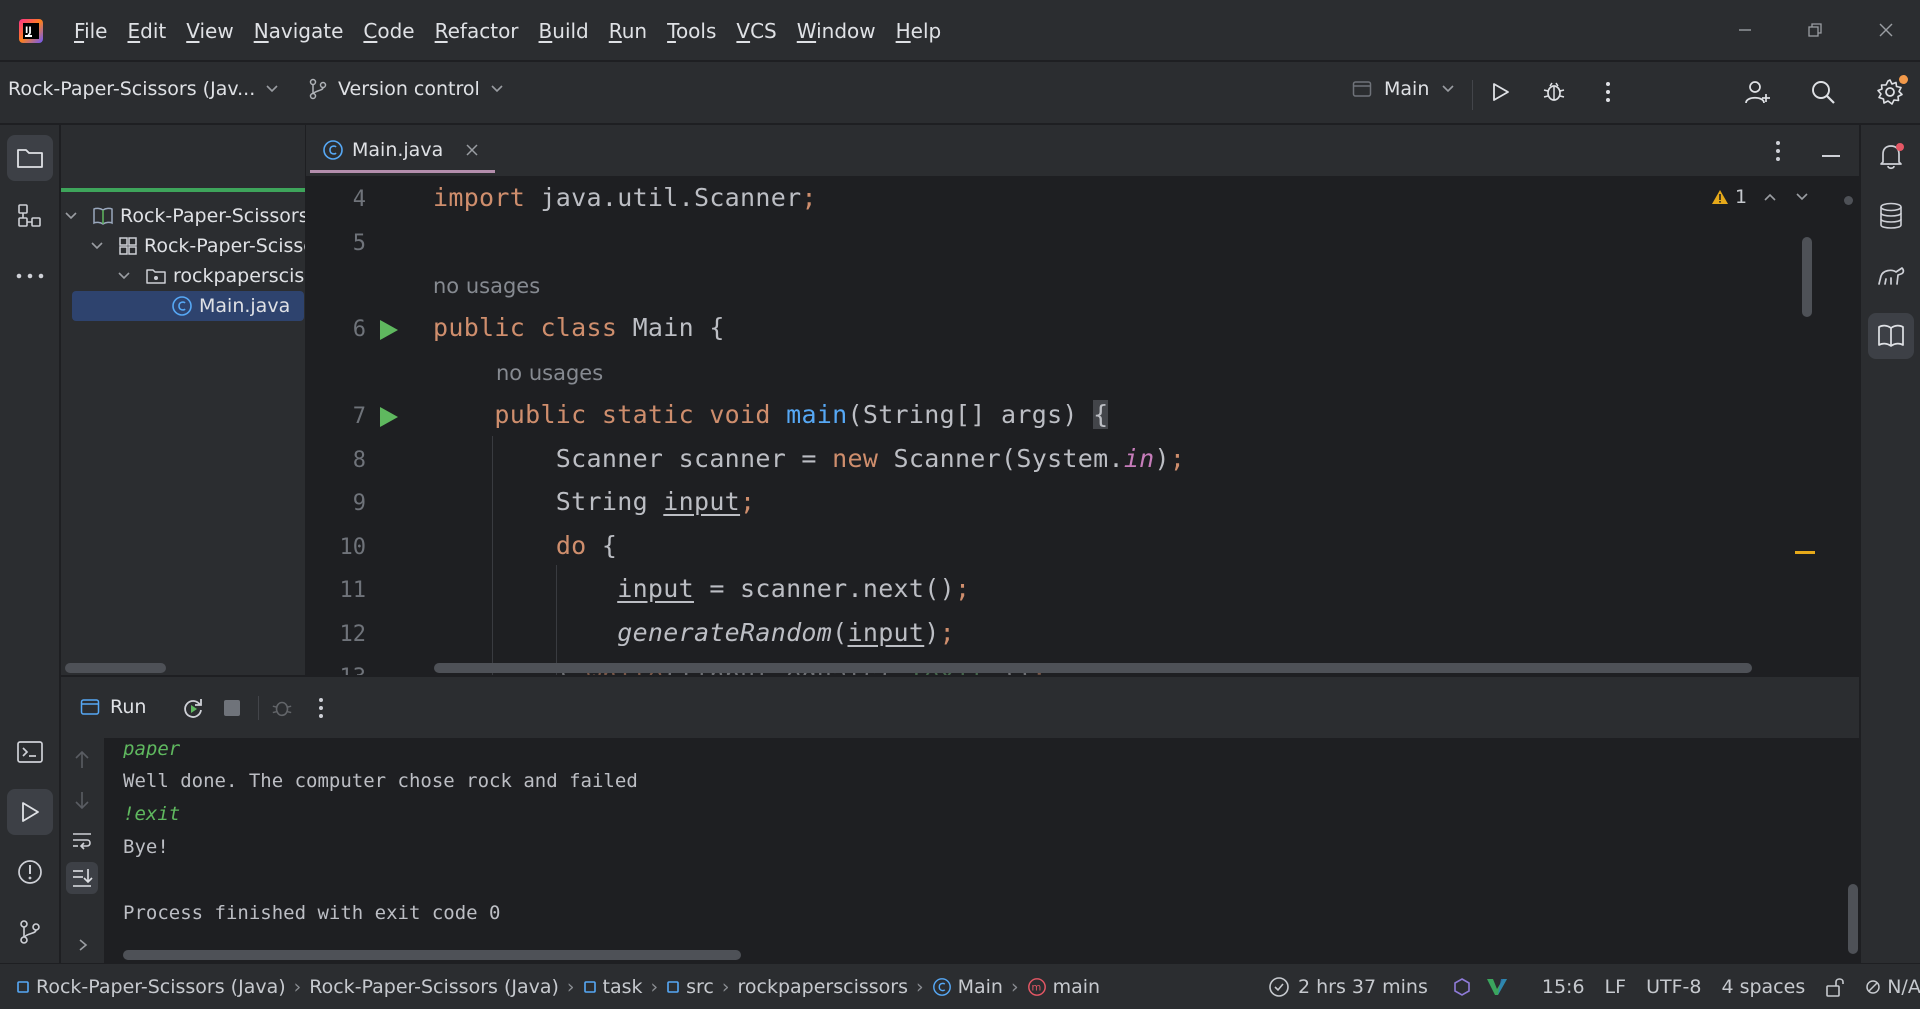 Image resolution: width=1920 pixels, height=1009 pixels. I want to click on structure-icon, so click(29, 215).